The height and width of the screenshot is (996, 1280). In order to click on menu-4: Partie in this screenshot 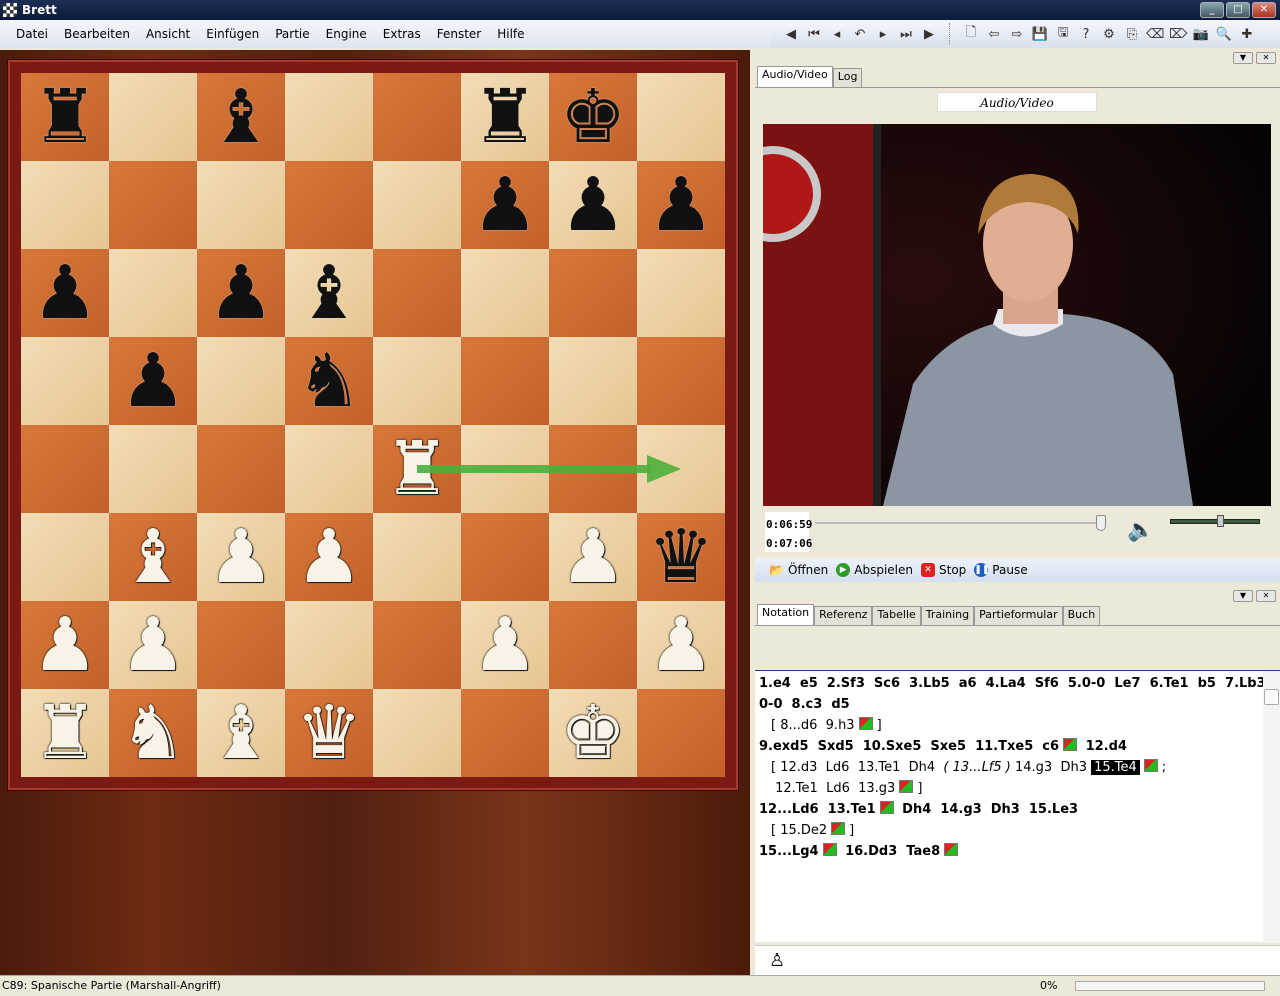, I will do `click(292, 34)`.